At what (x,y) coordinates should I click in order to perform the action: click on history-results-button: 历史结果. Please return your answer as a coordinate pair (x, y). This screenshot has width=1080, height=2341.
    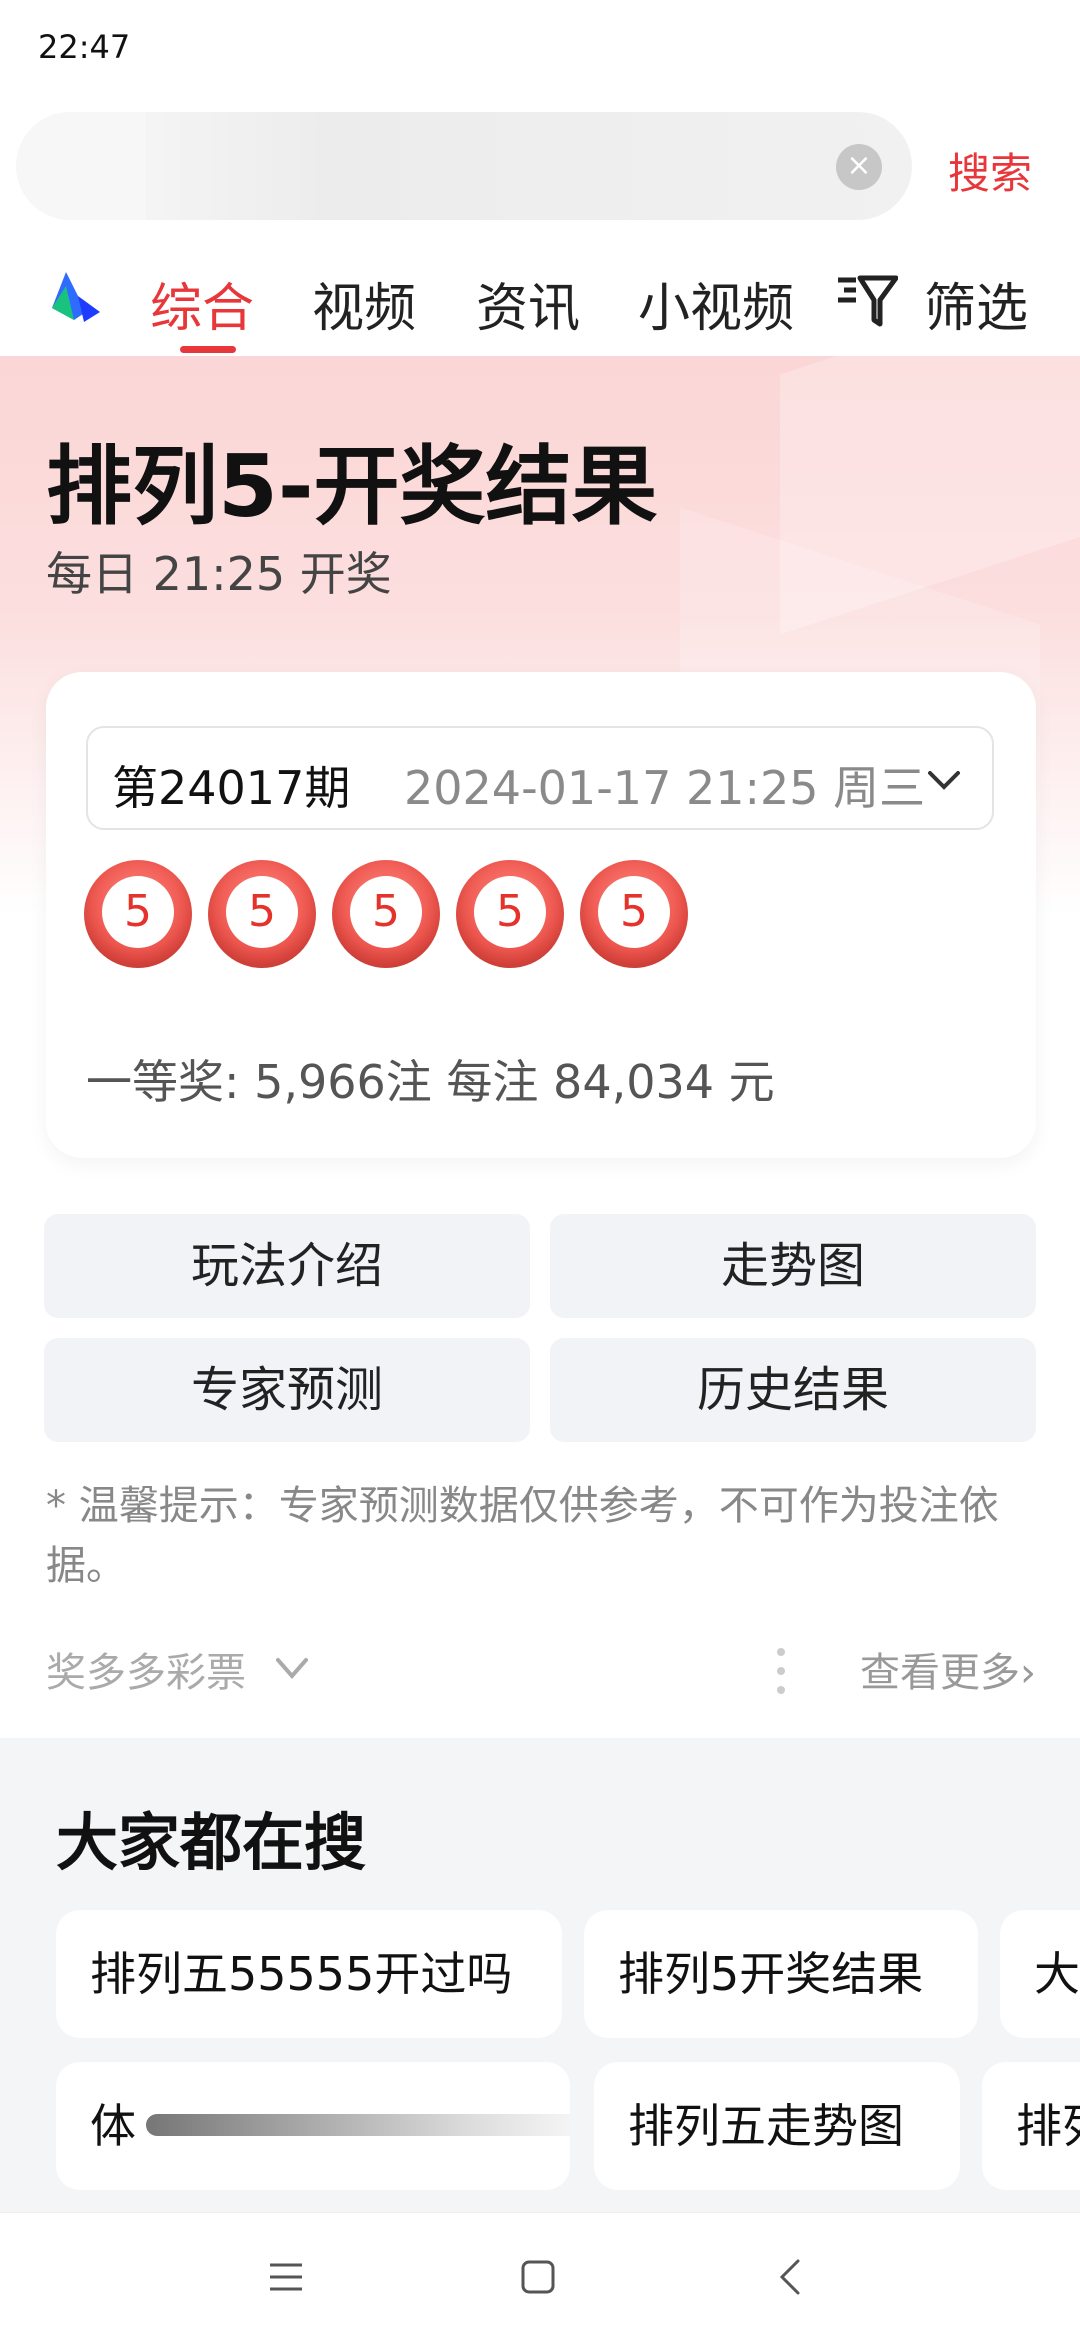
    Looking at the image, I should click on (793, 1390).